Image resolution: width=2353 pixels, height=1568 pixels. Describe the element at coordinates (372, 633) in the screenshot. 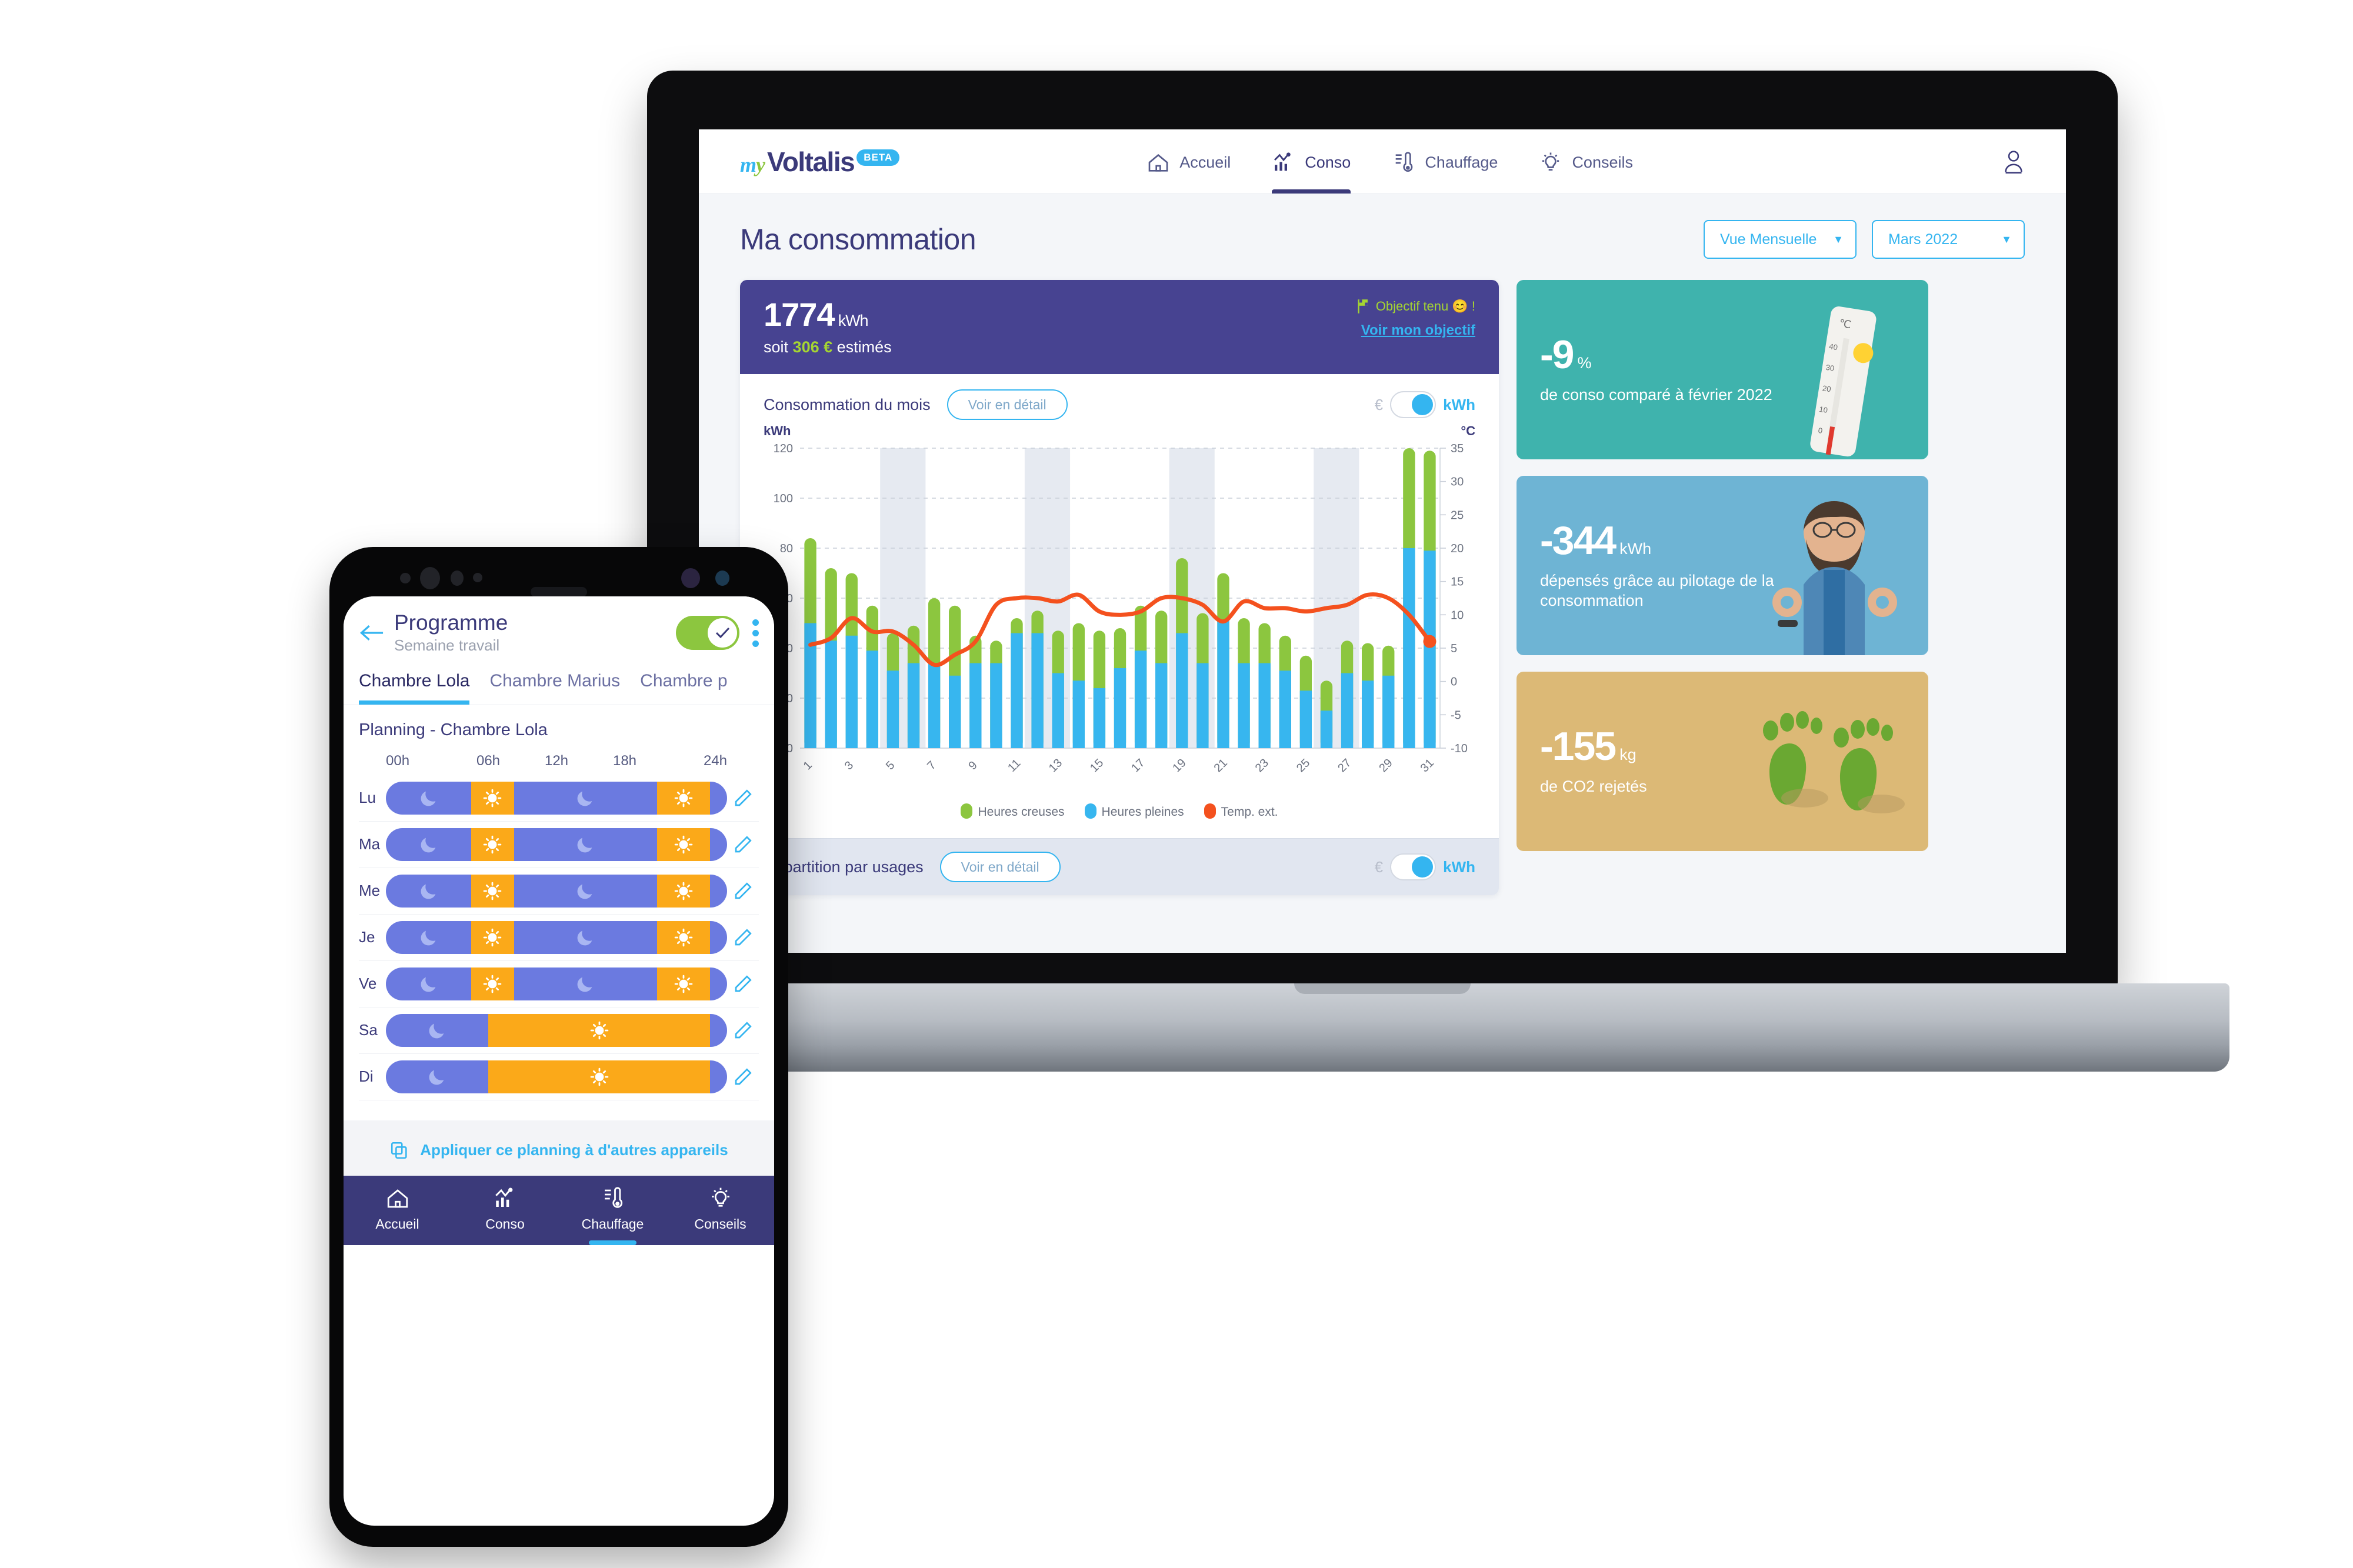

I see `back-arrow-icon` at that location.